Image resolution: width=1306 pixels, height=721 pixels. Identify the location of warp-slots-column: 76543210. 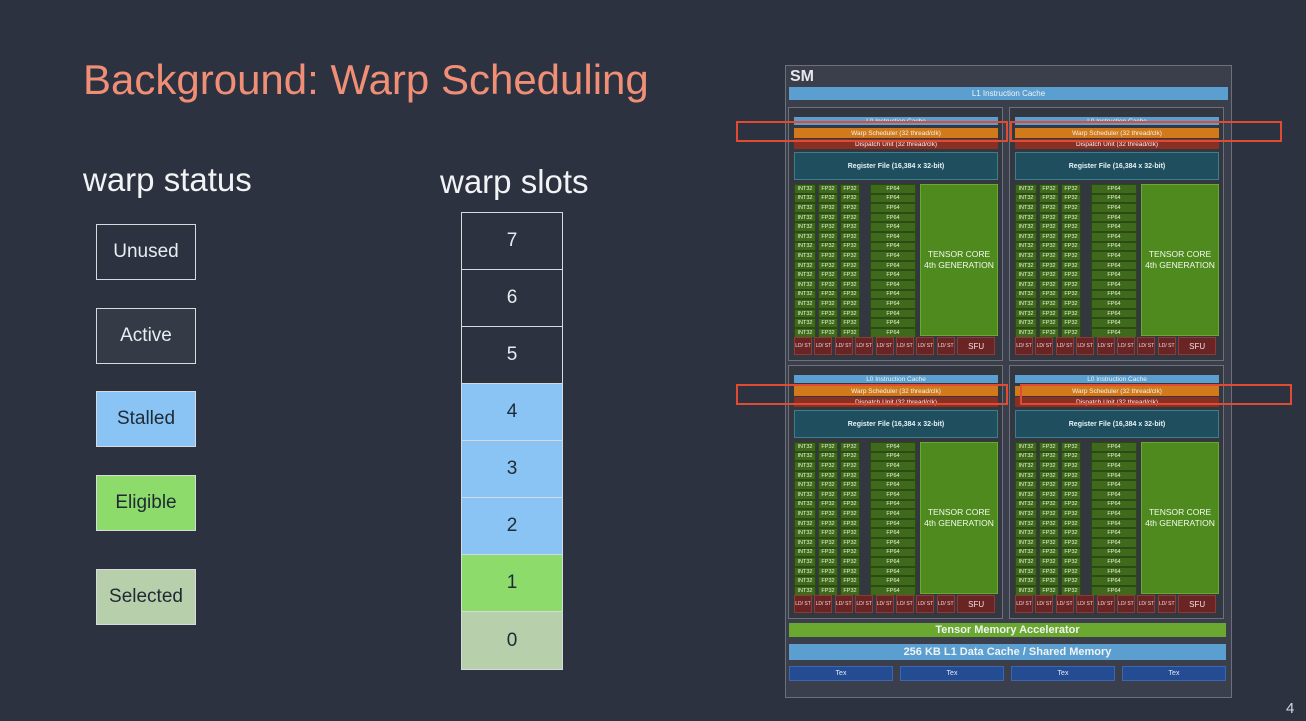
(512, 441).